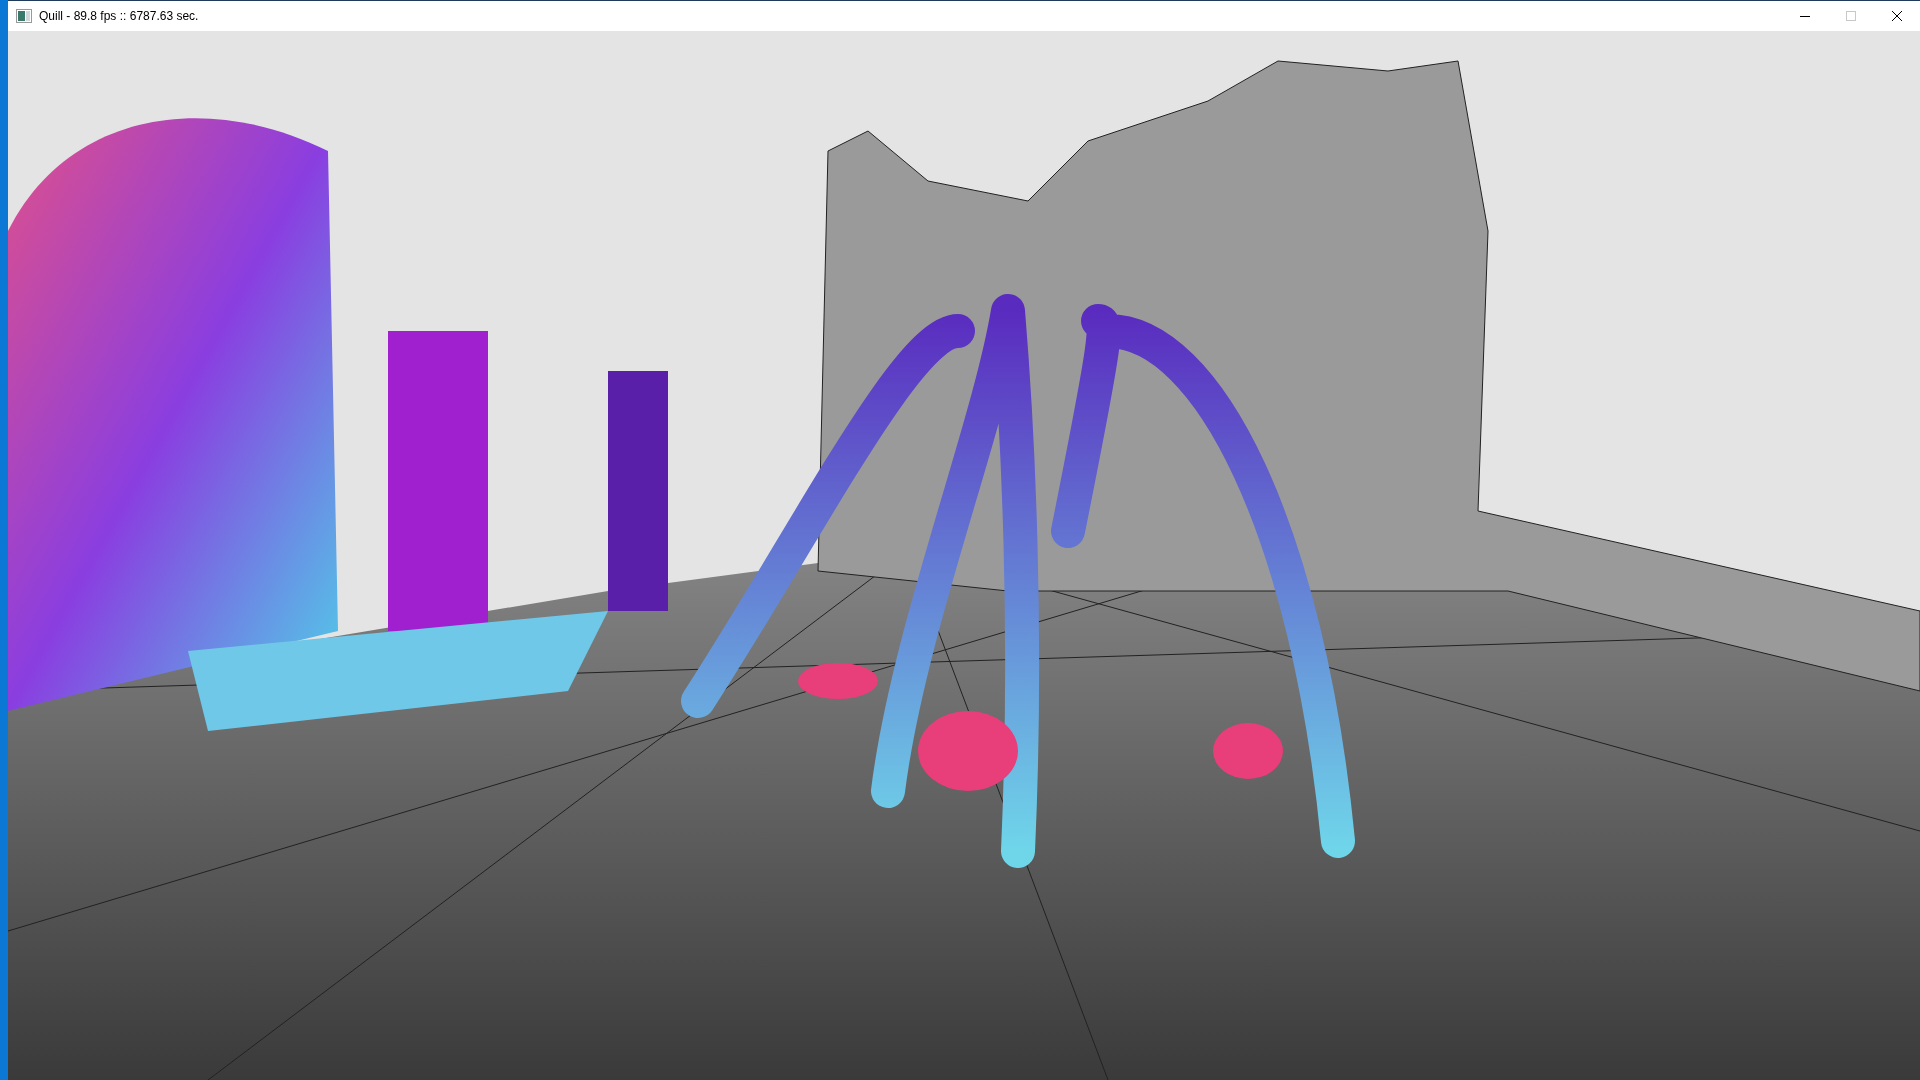 The width and height of the screenshot is (1920, 1080). Describe the element at coordinates (1805, 16) in the screenshot. I see `minimize-icon` at that location.